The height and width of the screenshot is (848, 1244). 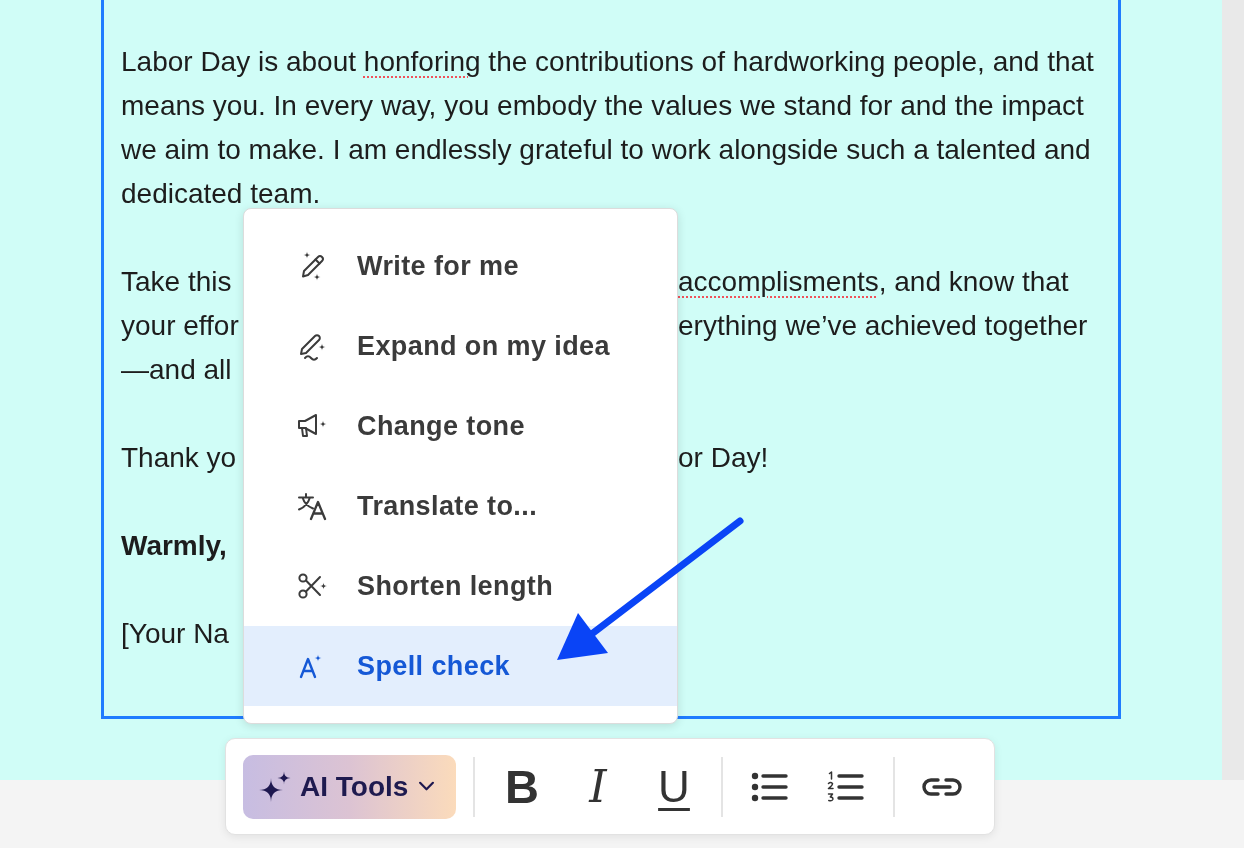 I want to click on menu-item: Change tone, so click(x=460, y=426).